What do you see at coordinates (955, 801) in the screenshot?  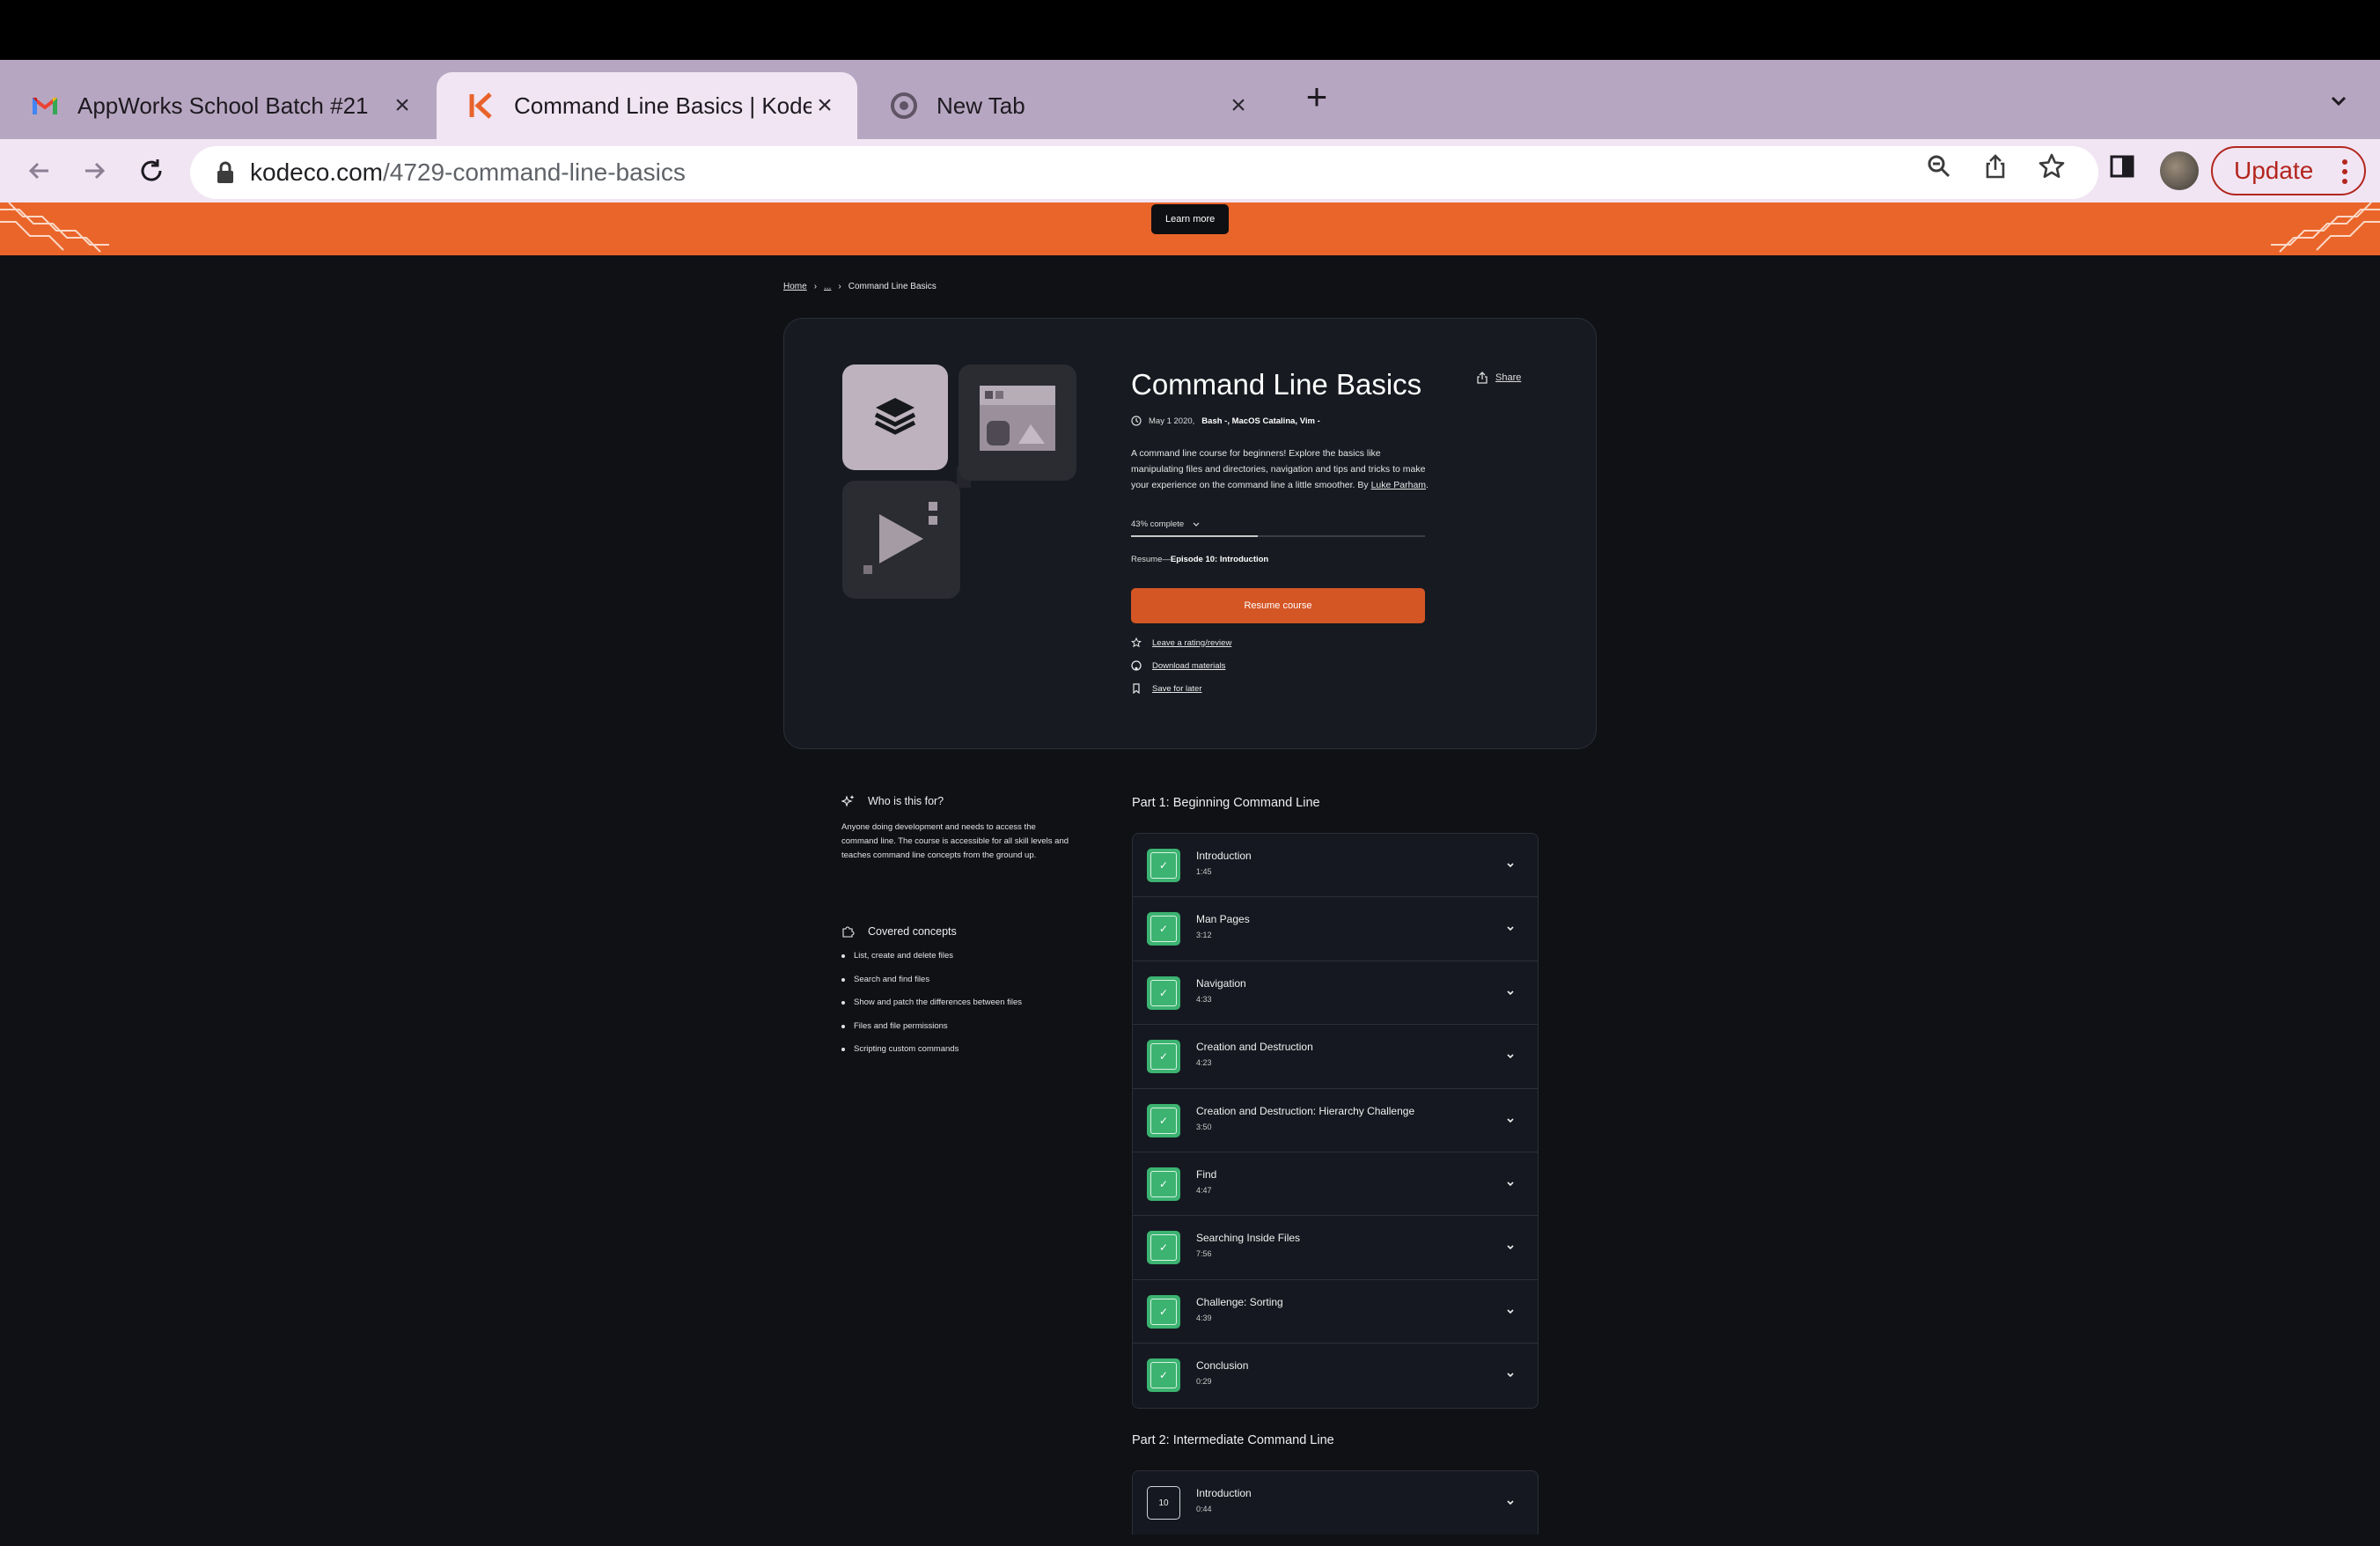 I see `audience-header: Who is this for?` at bounding box center [955, 801].